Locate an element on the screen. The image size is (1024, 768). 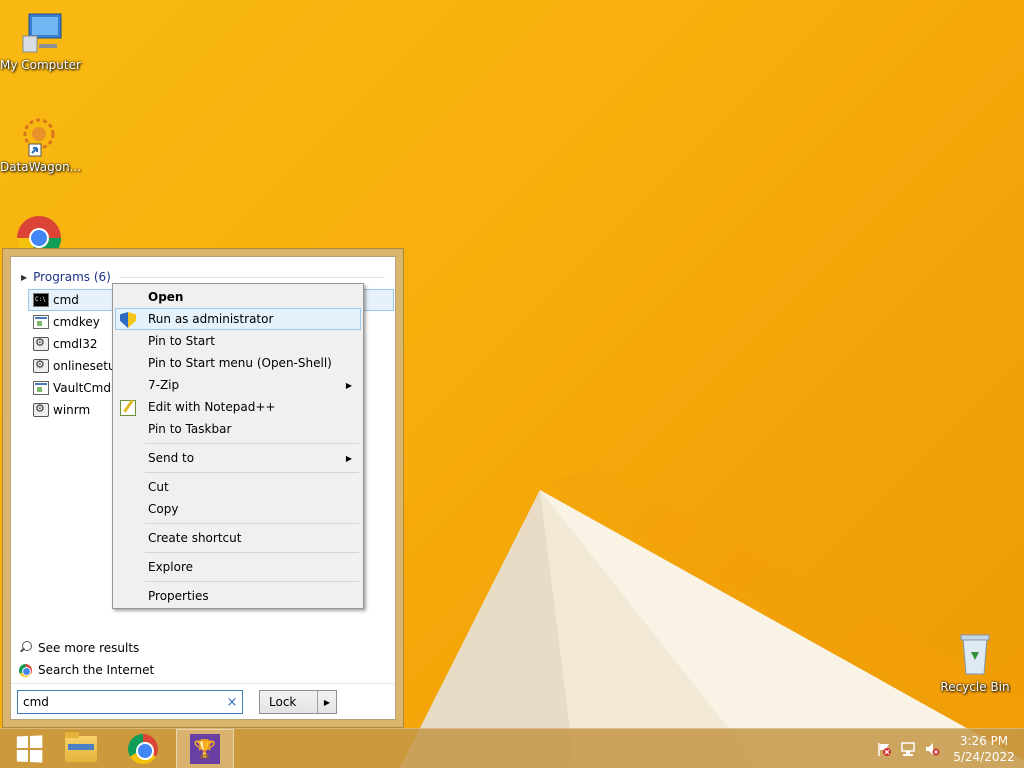
menu-item-pin-to-start: Pin to Start is located at coordinates (238, 341).